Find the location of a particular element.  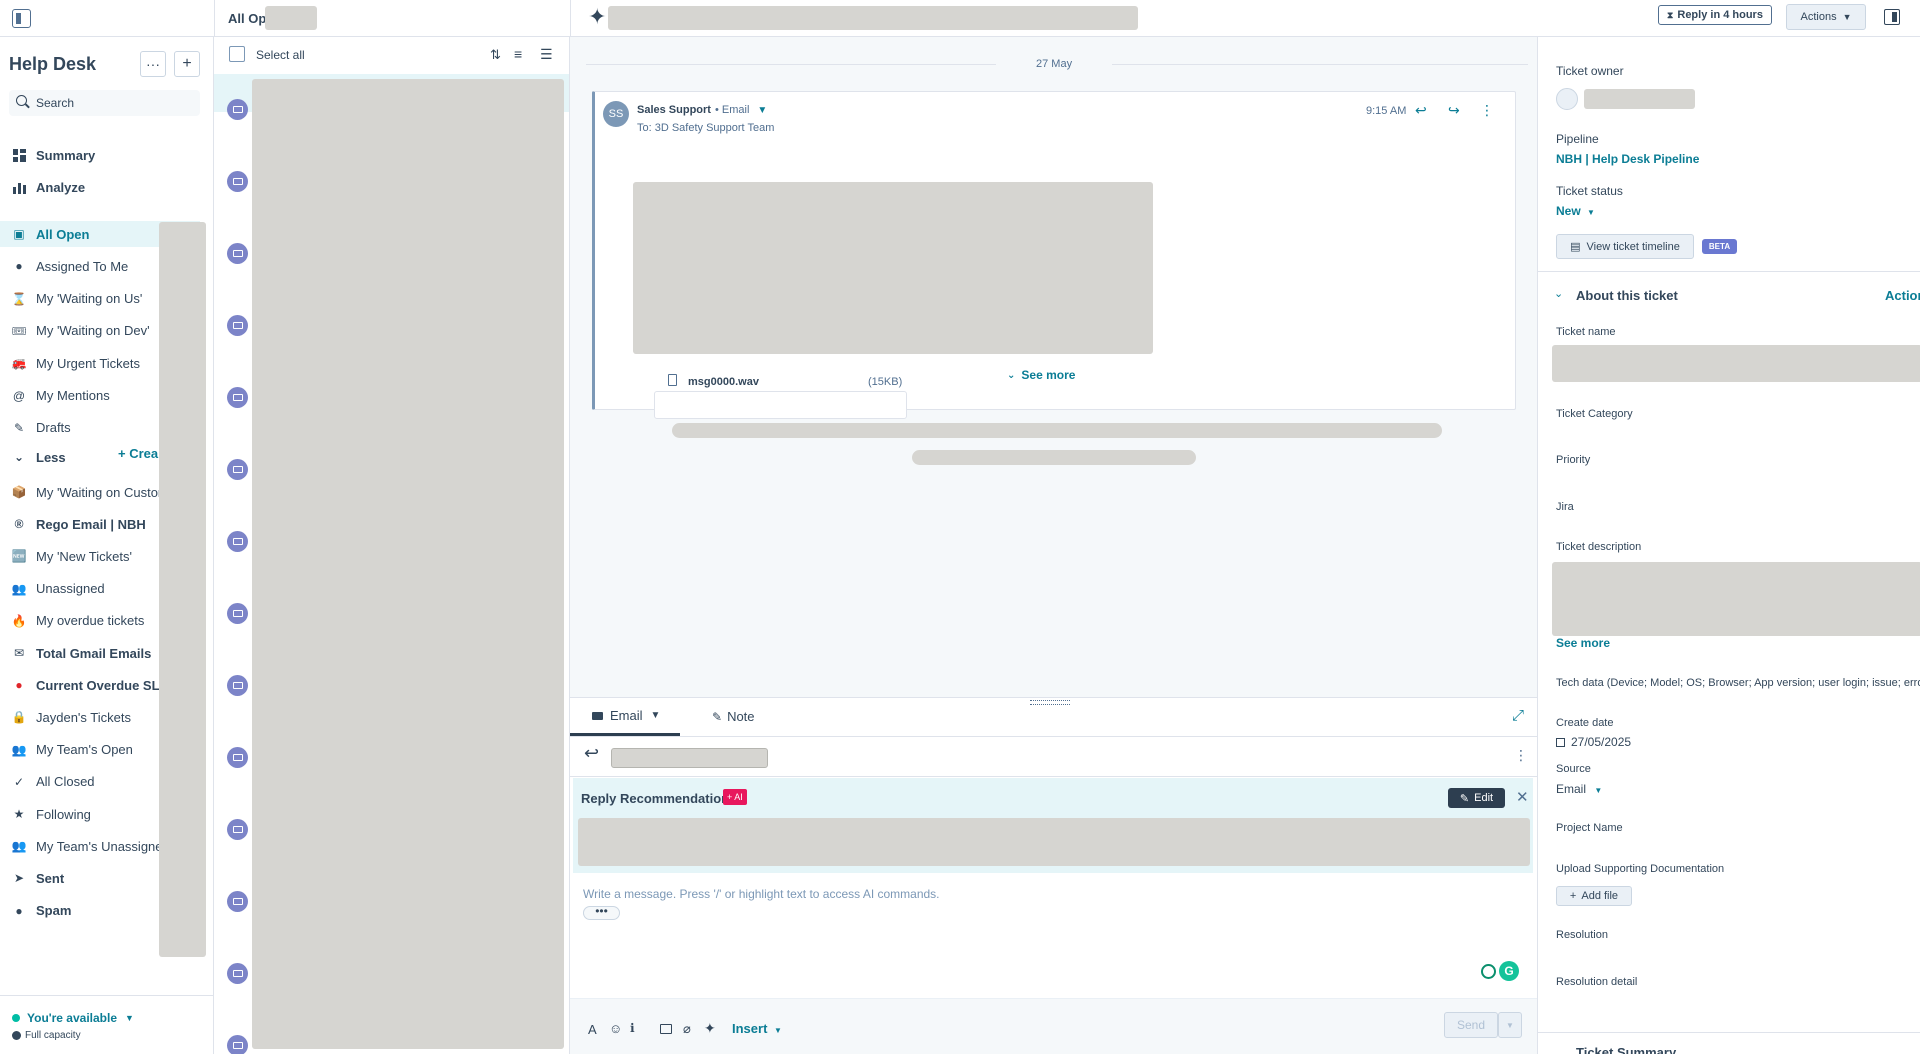

fire-truck-icon: 🚒 is located at coordinates (19, 363).